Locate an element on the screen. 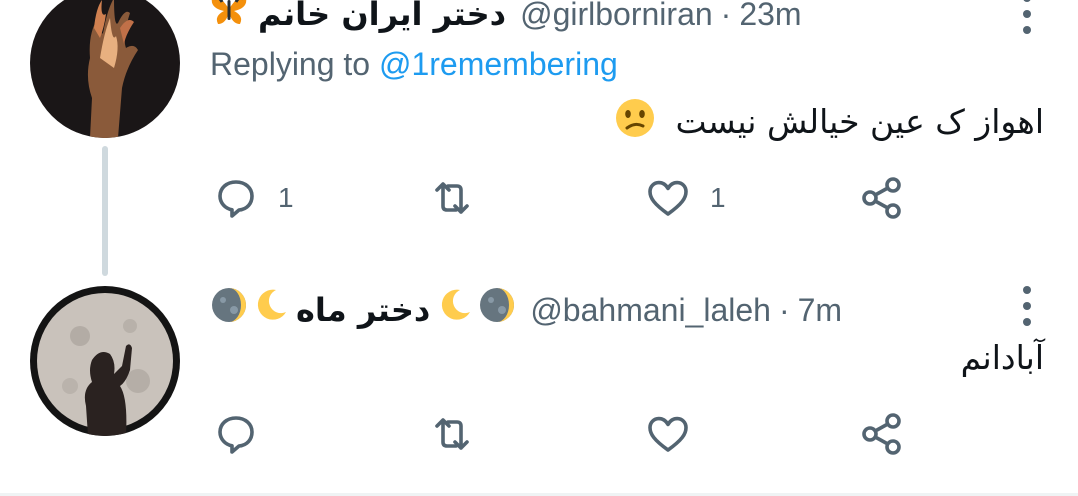 The width and height of the screenshot is (1078, 496). tweet-text: آبادانم is located at coordinates (1002, 358).